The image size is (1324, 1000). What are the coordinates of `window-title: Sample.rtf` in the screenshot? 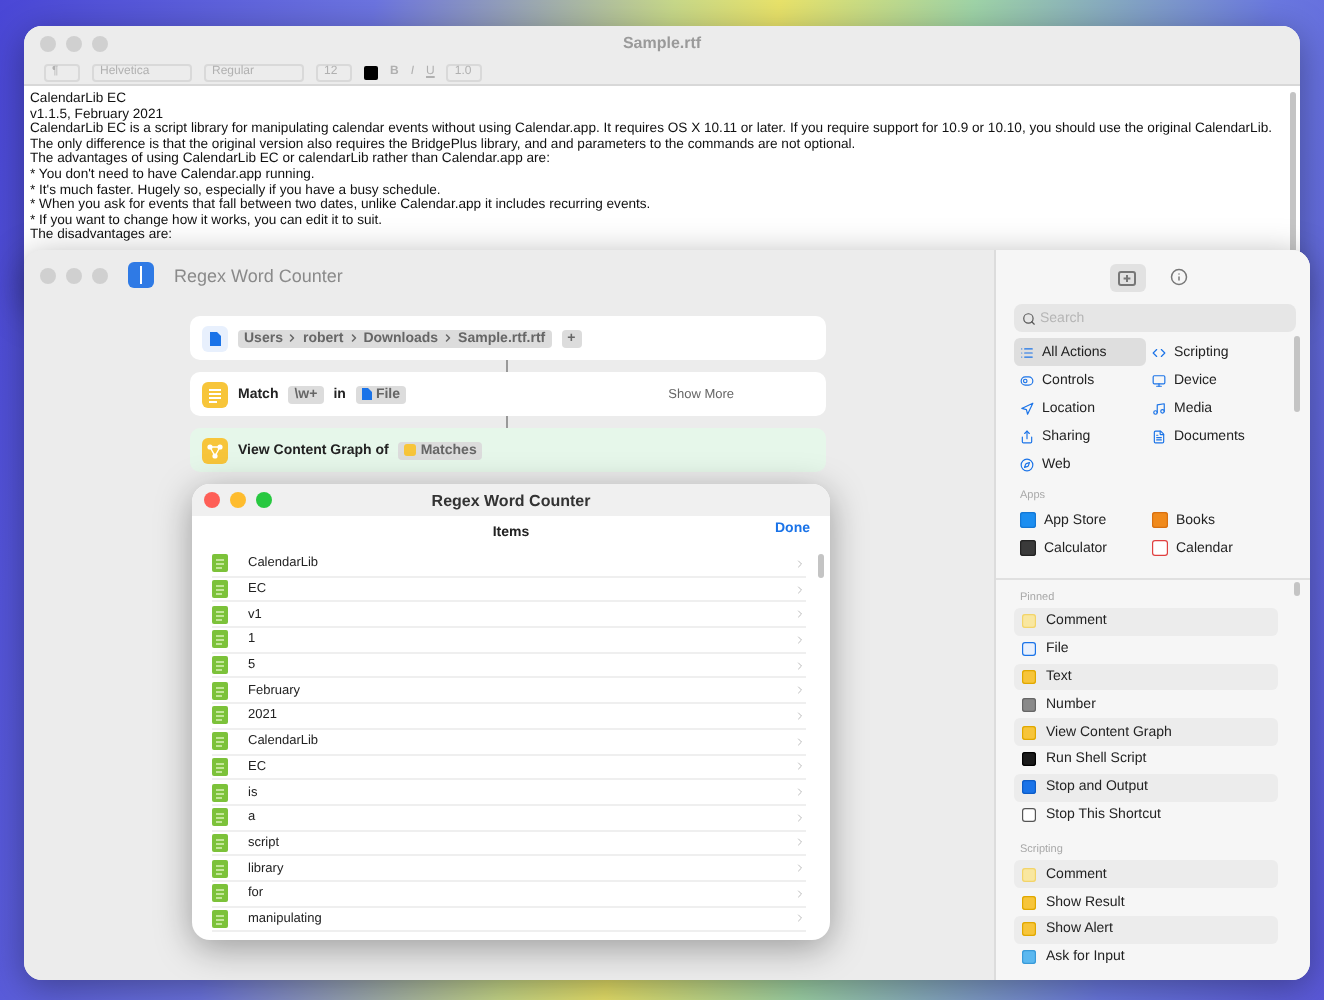 It's located at (662, 43).